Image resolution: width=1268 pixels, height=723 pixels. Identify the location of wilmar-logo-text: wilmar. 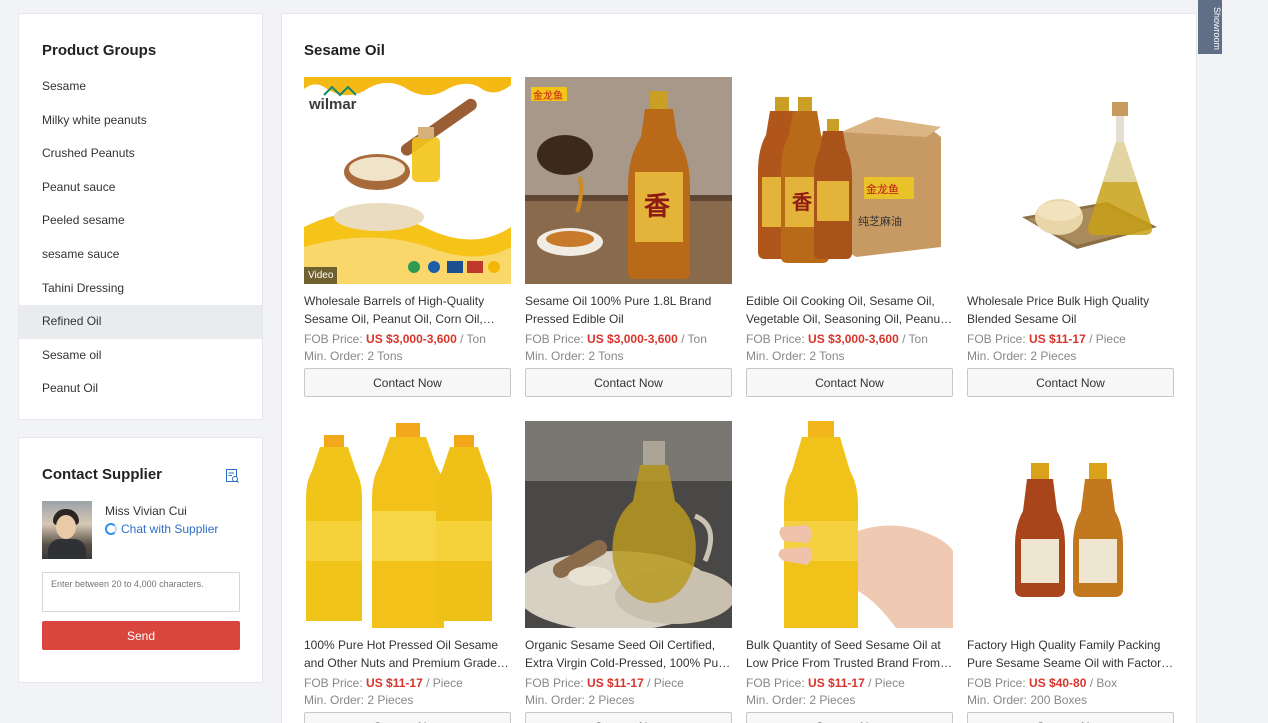
(332, 104).